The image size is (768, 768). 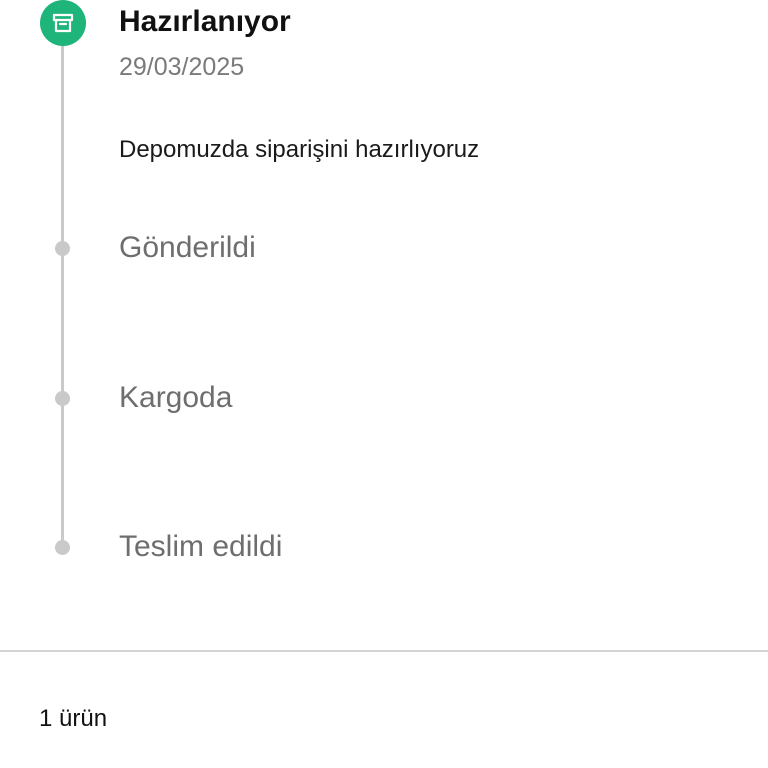 I want to click on step-title-hazirlaniyor: Hazırlanıyor, so click(x=205, y=21).